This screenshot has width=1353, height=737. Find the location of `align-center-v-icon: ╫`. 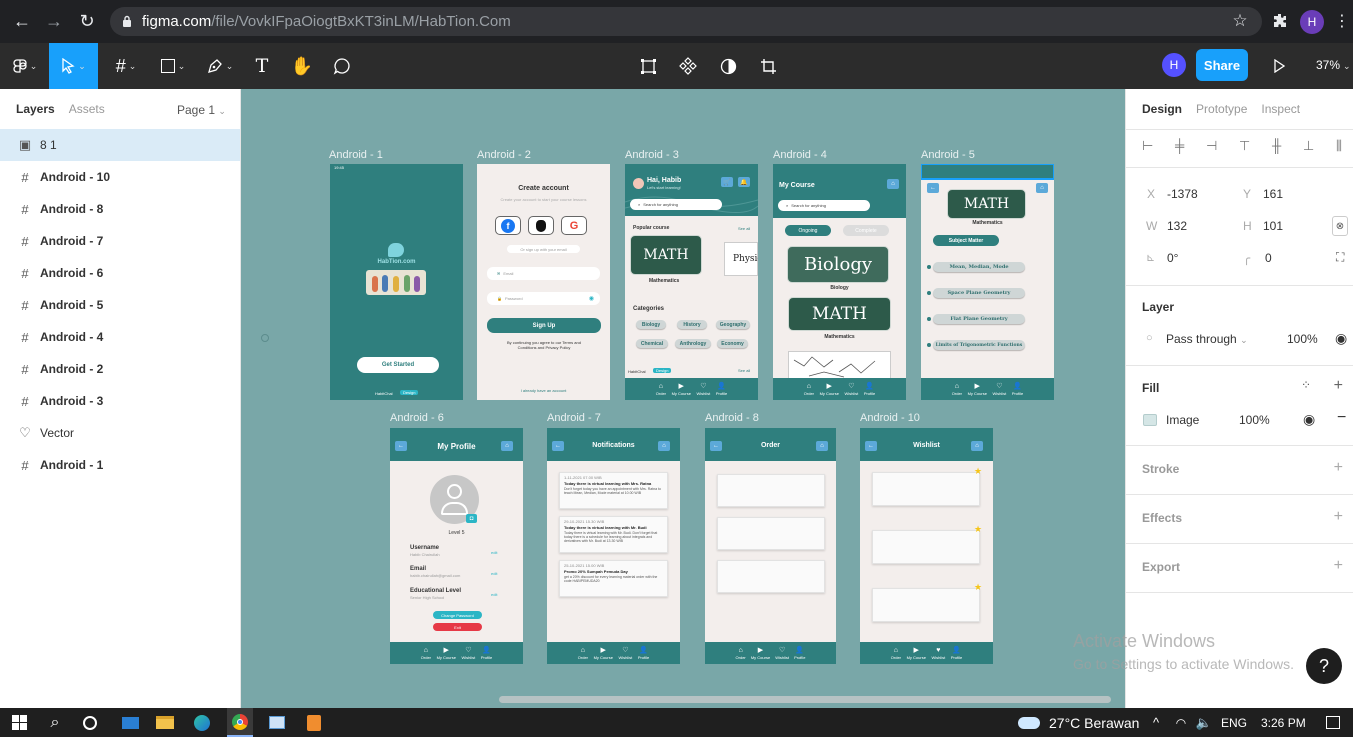

align-center-v-icon: ╫ is located at coordinates (1276, 145).